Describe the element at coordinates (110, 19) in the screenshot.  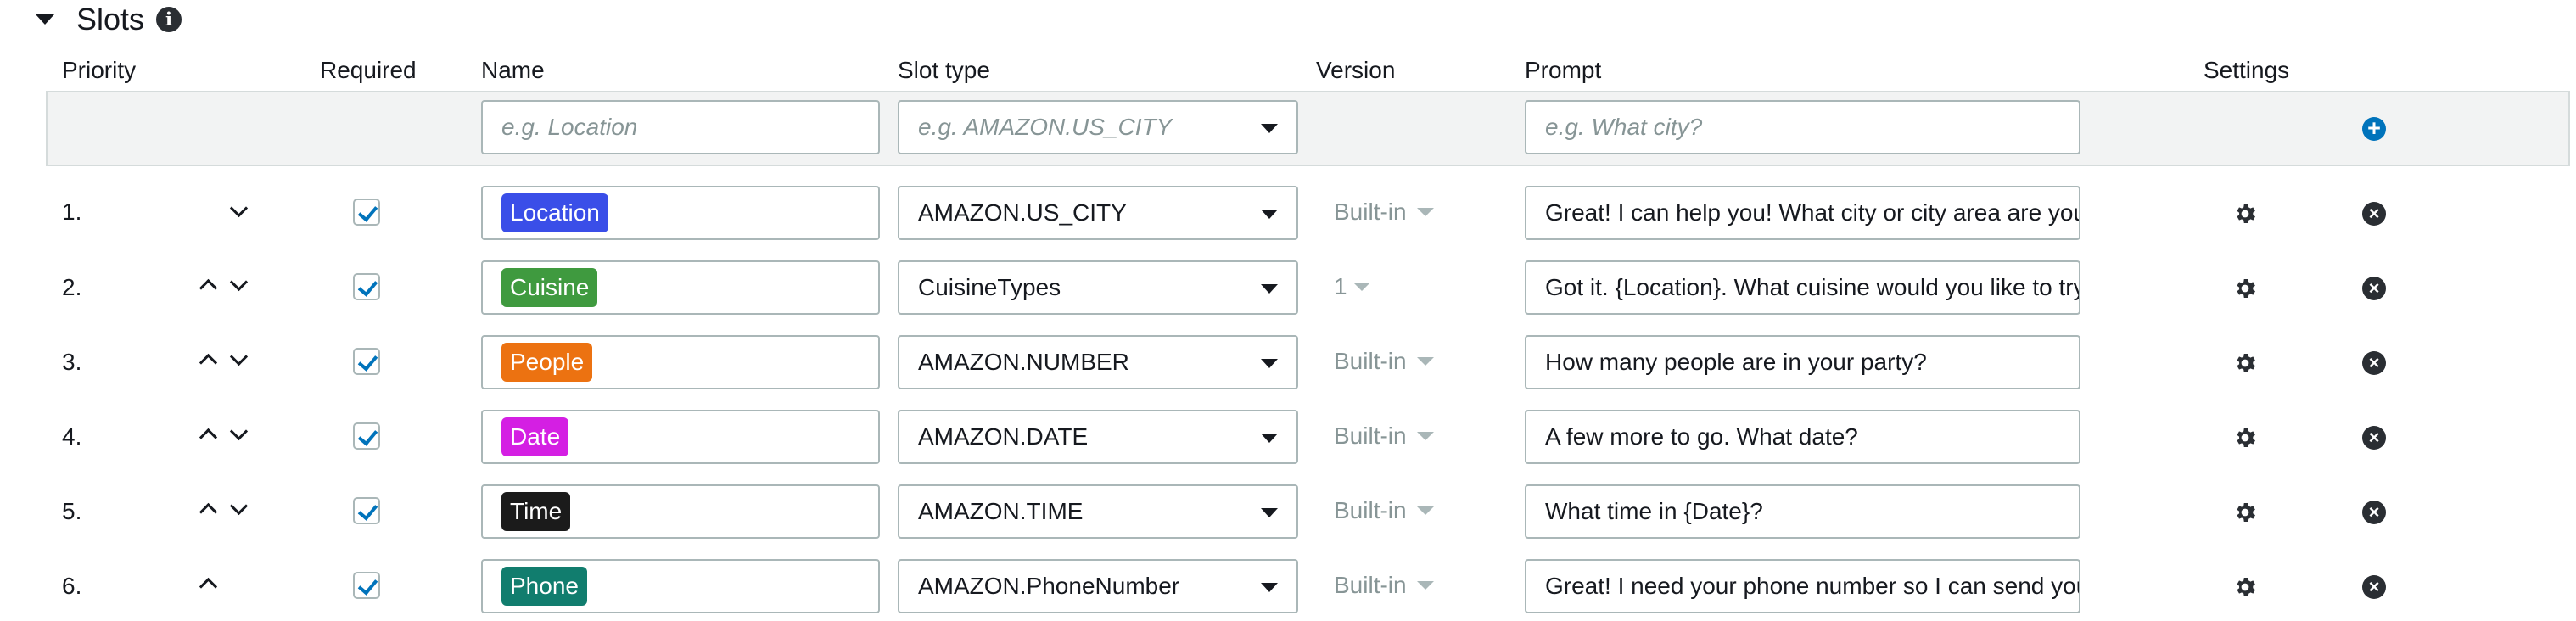
I see `section-title: Slots` at that location.